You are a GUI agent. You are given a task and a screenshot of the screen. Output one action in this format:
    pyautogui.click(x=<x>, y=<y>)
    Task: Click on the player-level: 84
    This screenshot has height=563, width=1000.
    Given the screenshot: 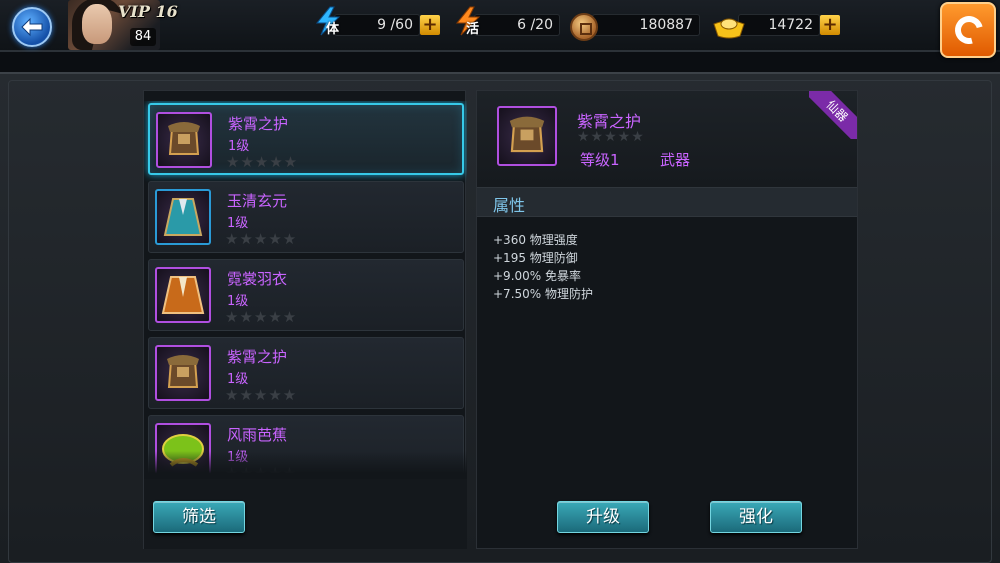 What is the action you would take?
    pyautogui.click(x=143, y=37)
    